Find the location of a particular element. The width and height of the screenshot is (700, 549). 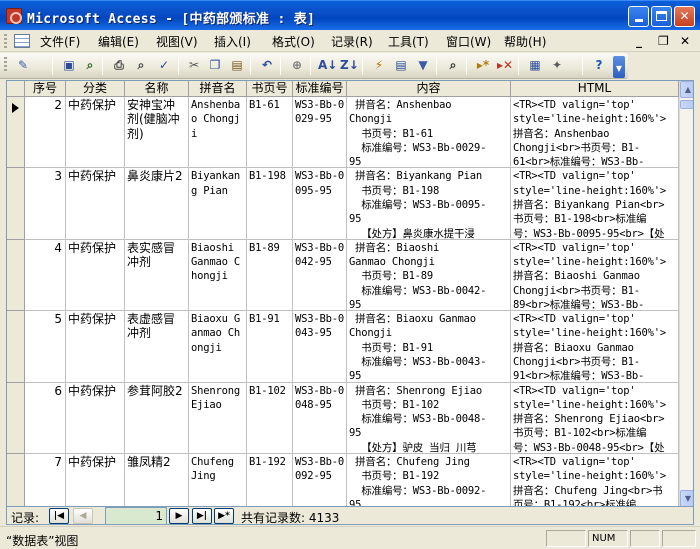

menu-item: 格式(O) is located at coordinates (293, 41).